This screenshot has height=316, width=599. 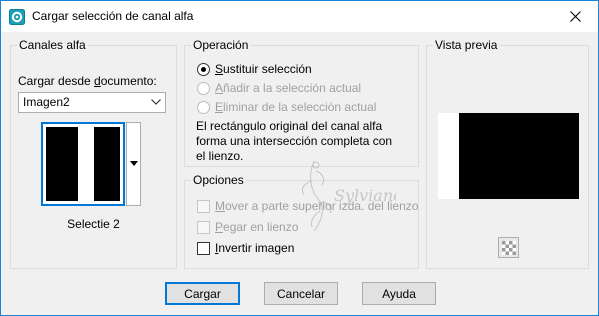 What do you see at coordinates (17, 17) in the screenshot?
I see `app-icon` at bounding box center [17, 17].